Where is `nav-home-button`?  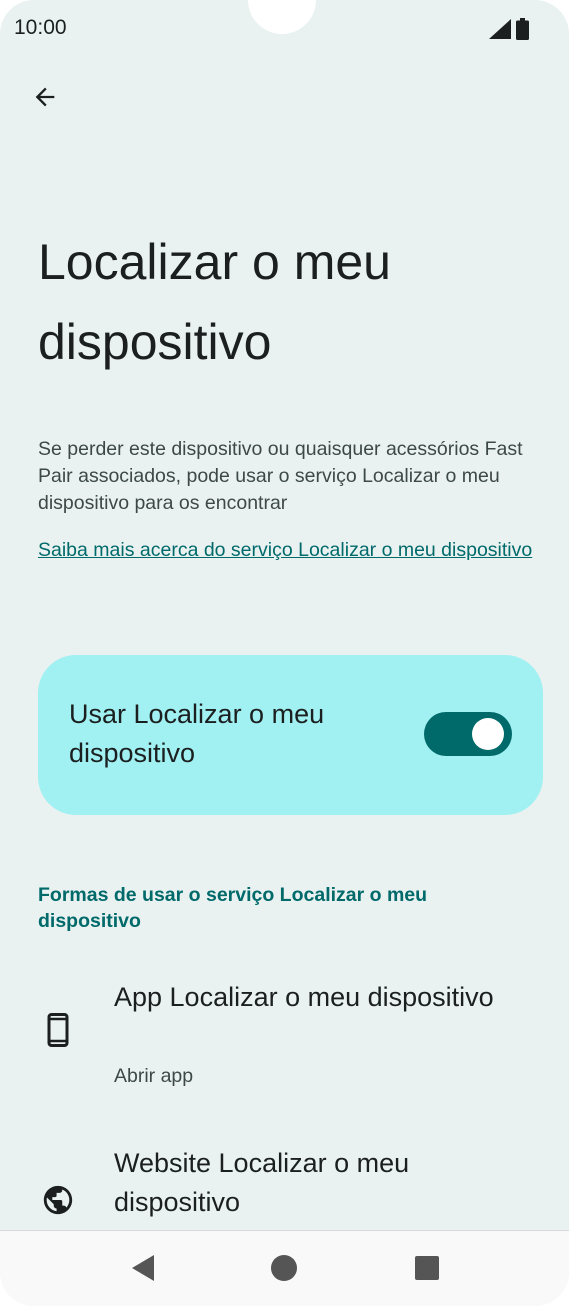 nav-home-button is located at coordinates (284, 1268).